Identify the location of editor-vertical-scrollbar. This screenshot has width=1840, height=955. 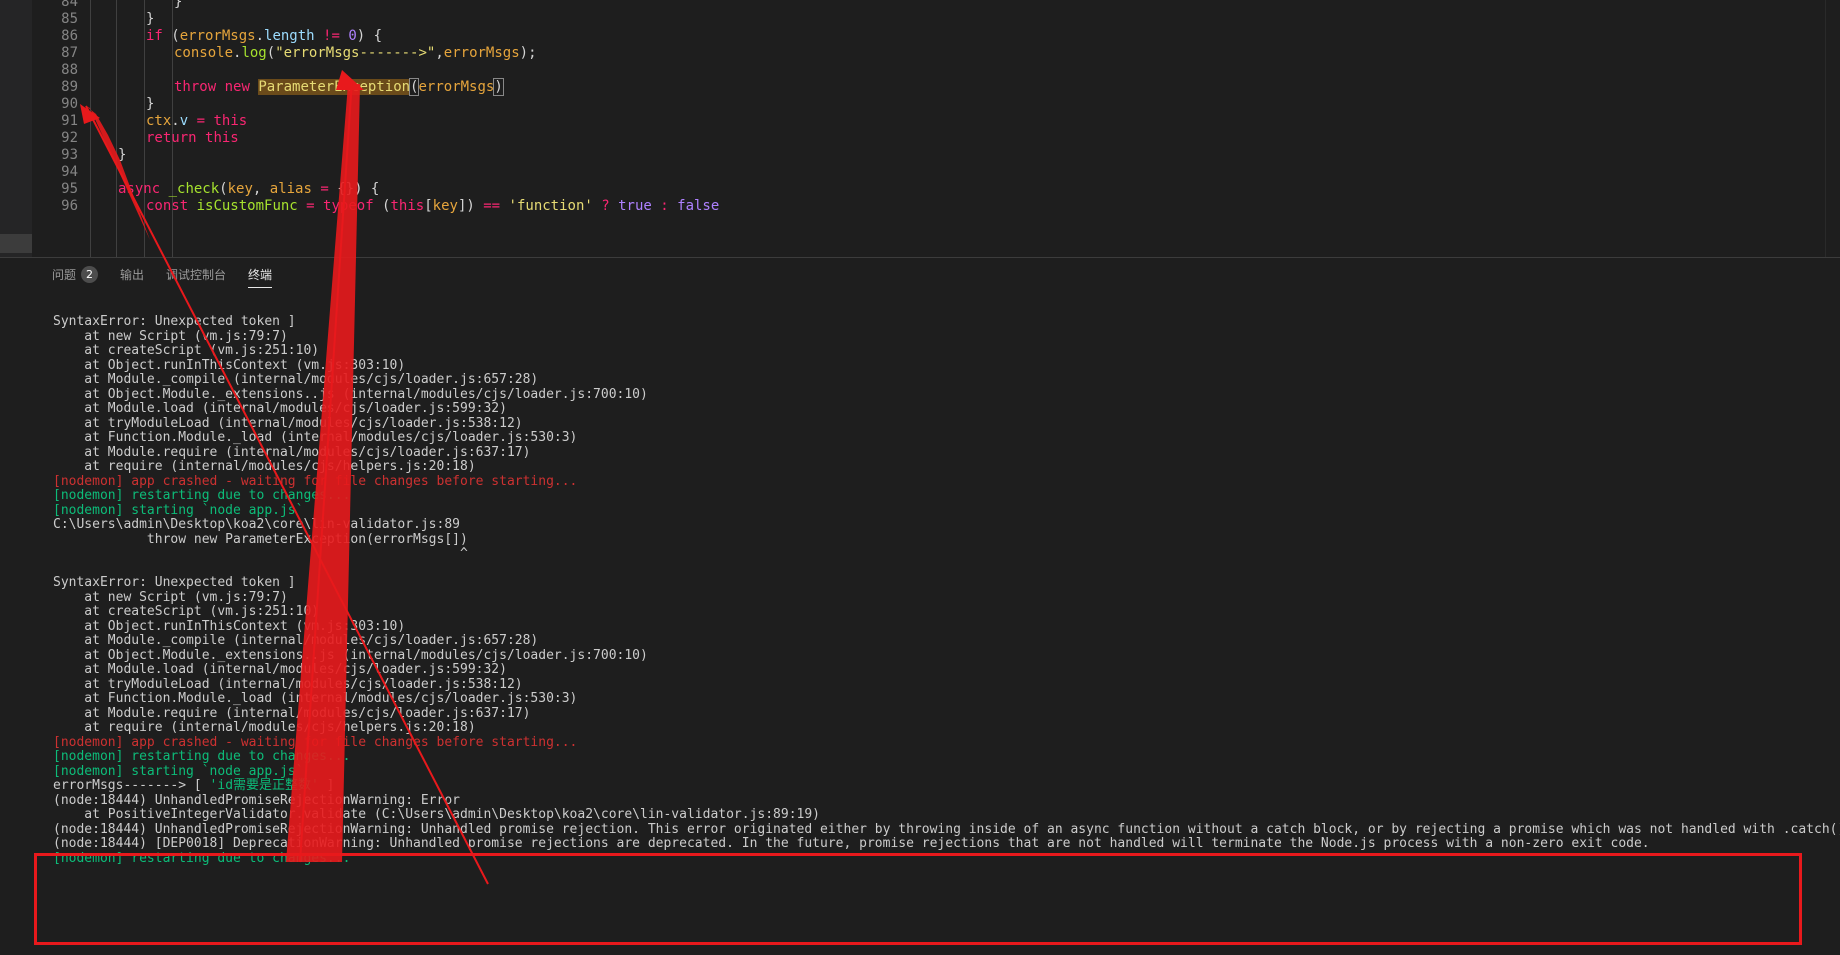
(1832, 128).